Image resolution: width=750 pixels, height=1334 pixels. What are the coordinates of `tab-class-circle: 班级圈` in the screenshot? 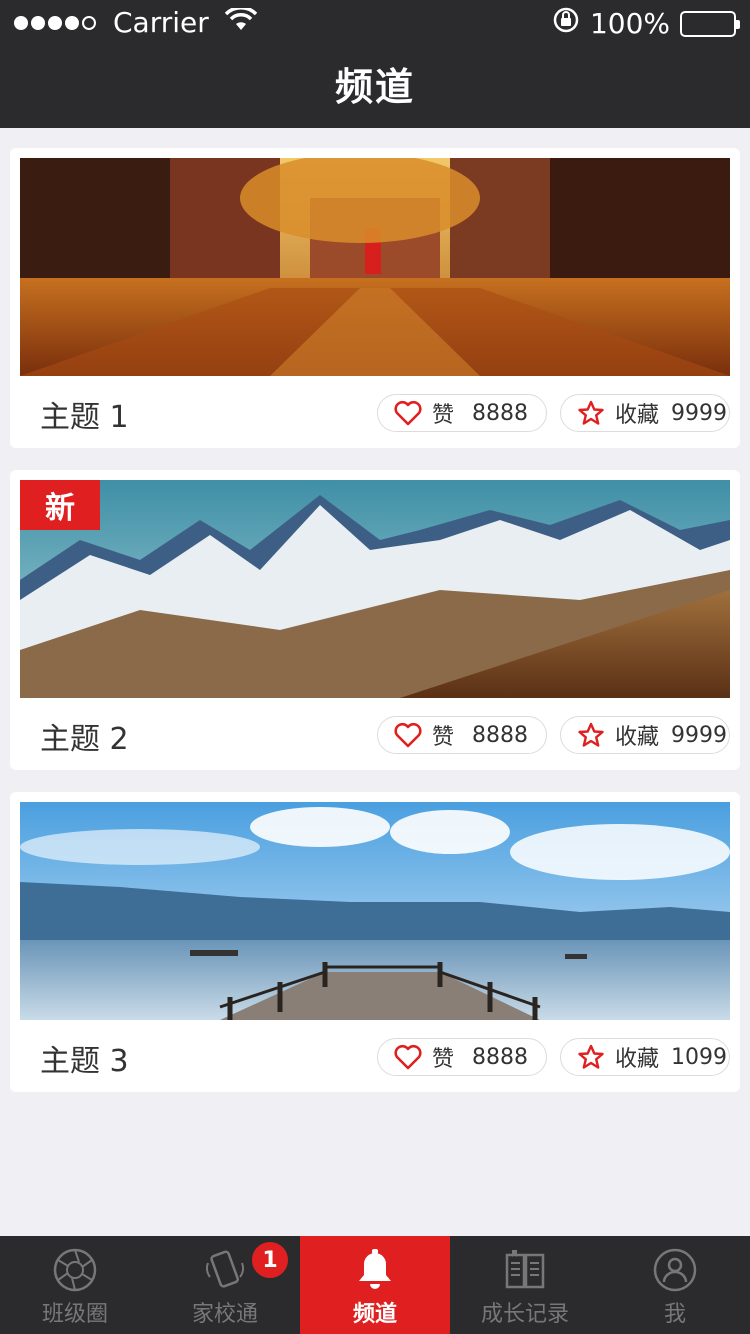 It's located at (75, 1285).